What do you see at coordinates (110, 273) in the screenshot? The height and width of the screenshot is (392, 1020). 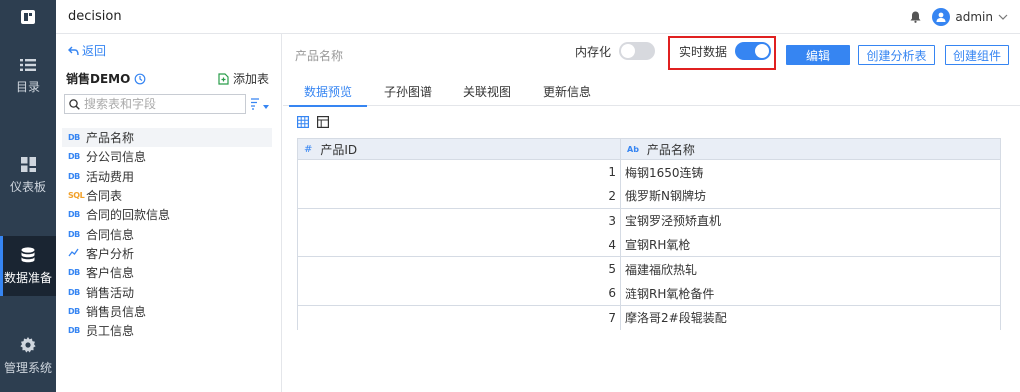 I see `table-item-label: 客户信息` at bounding box center [110, 273].